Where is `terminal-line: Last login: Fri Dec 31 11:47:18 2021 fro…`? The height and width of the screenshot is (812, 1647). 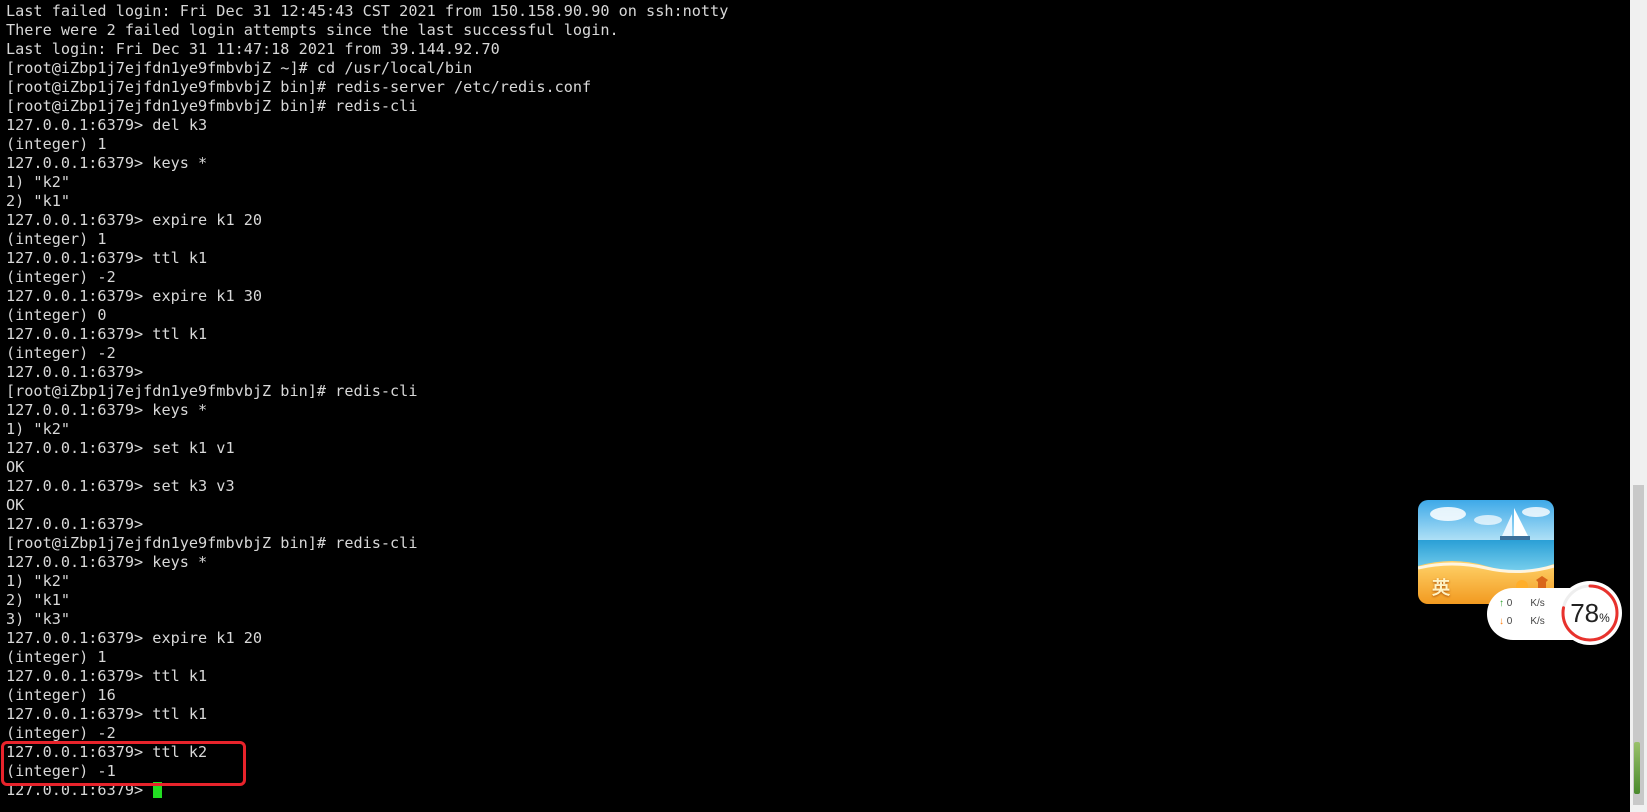 terminal-line: Last login: Fri Dec 31 11:47:18 2021 fro… is located at coordinates (253, 49).